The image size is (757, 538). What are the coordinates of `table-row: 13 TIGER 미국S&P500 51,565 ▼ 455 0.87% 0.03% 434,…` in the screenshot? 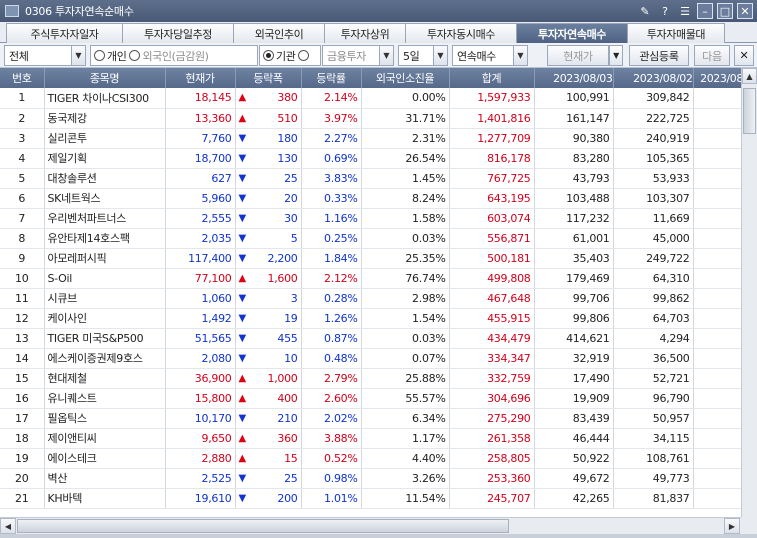 It's located at (370, 338).